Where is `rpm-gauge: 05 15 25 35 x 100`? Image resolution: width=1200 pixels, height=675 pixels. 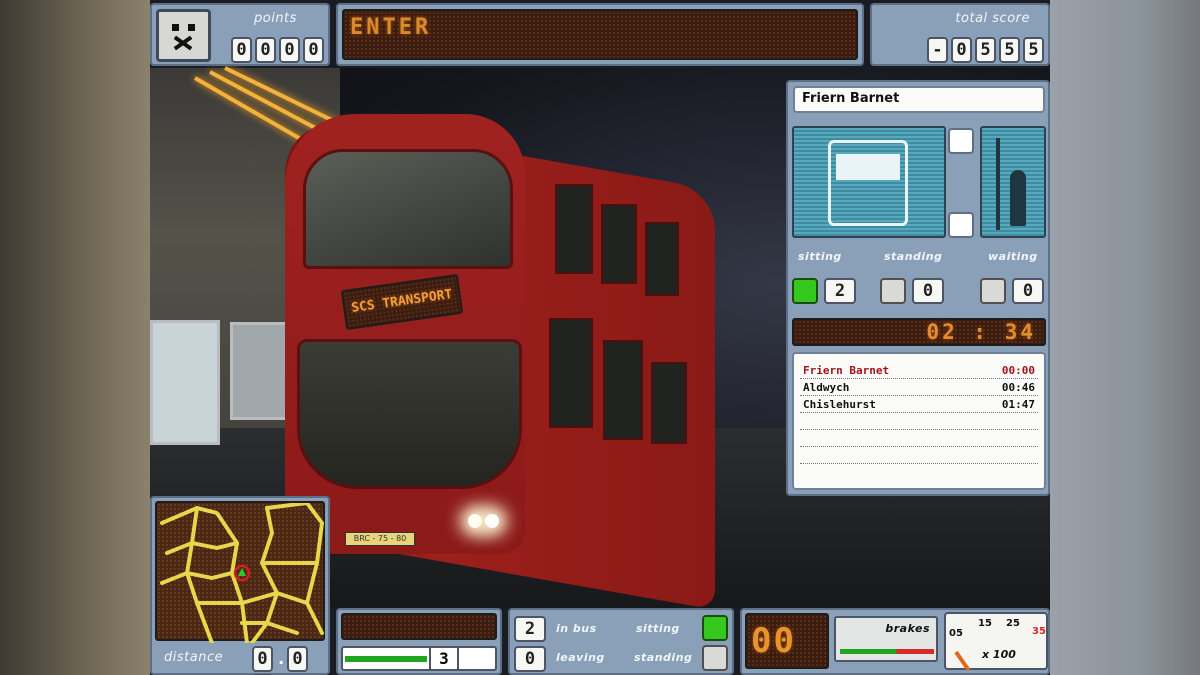 rpm-gauge: 05 15 25 35 x 100 is located at coordinates (996, 642).